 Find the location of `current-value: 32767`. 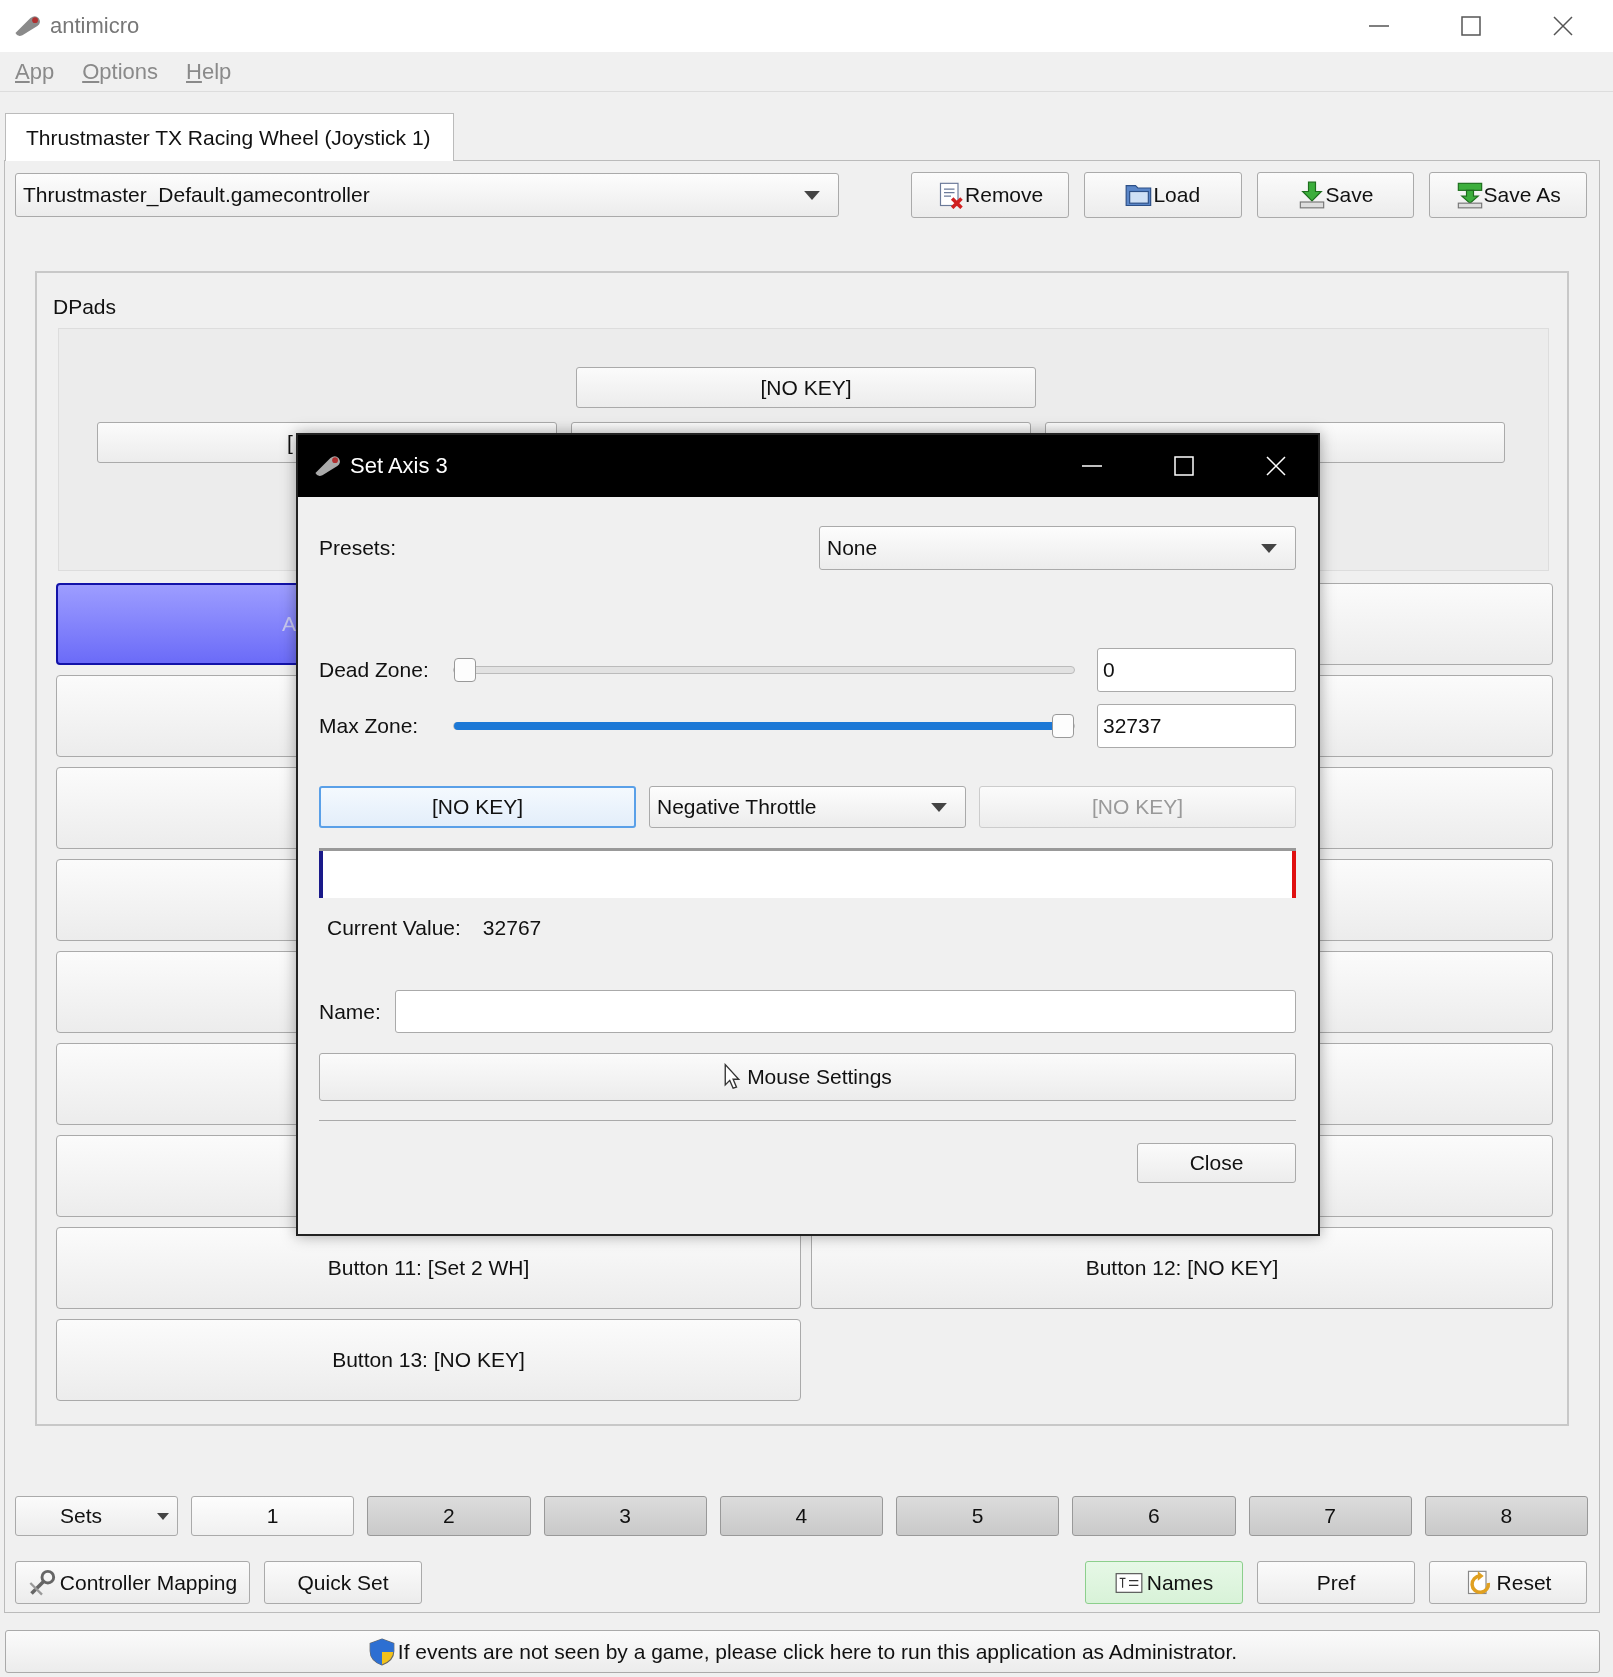

current-value: 32767 is located at coordinates (512, 928).